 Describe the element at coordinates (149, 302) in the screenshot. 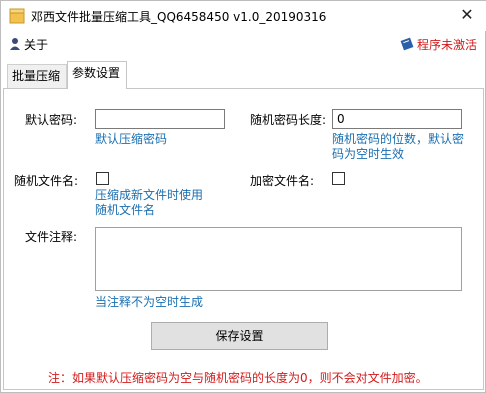

I see `file-comment-hint: 当注释不为空时生成` at that location.